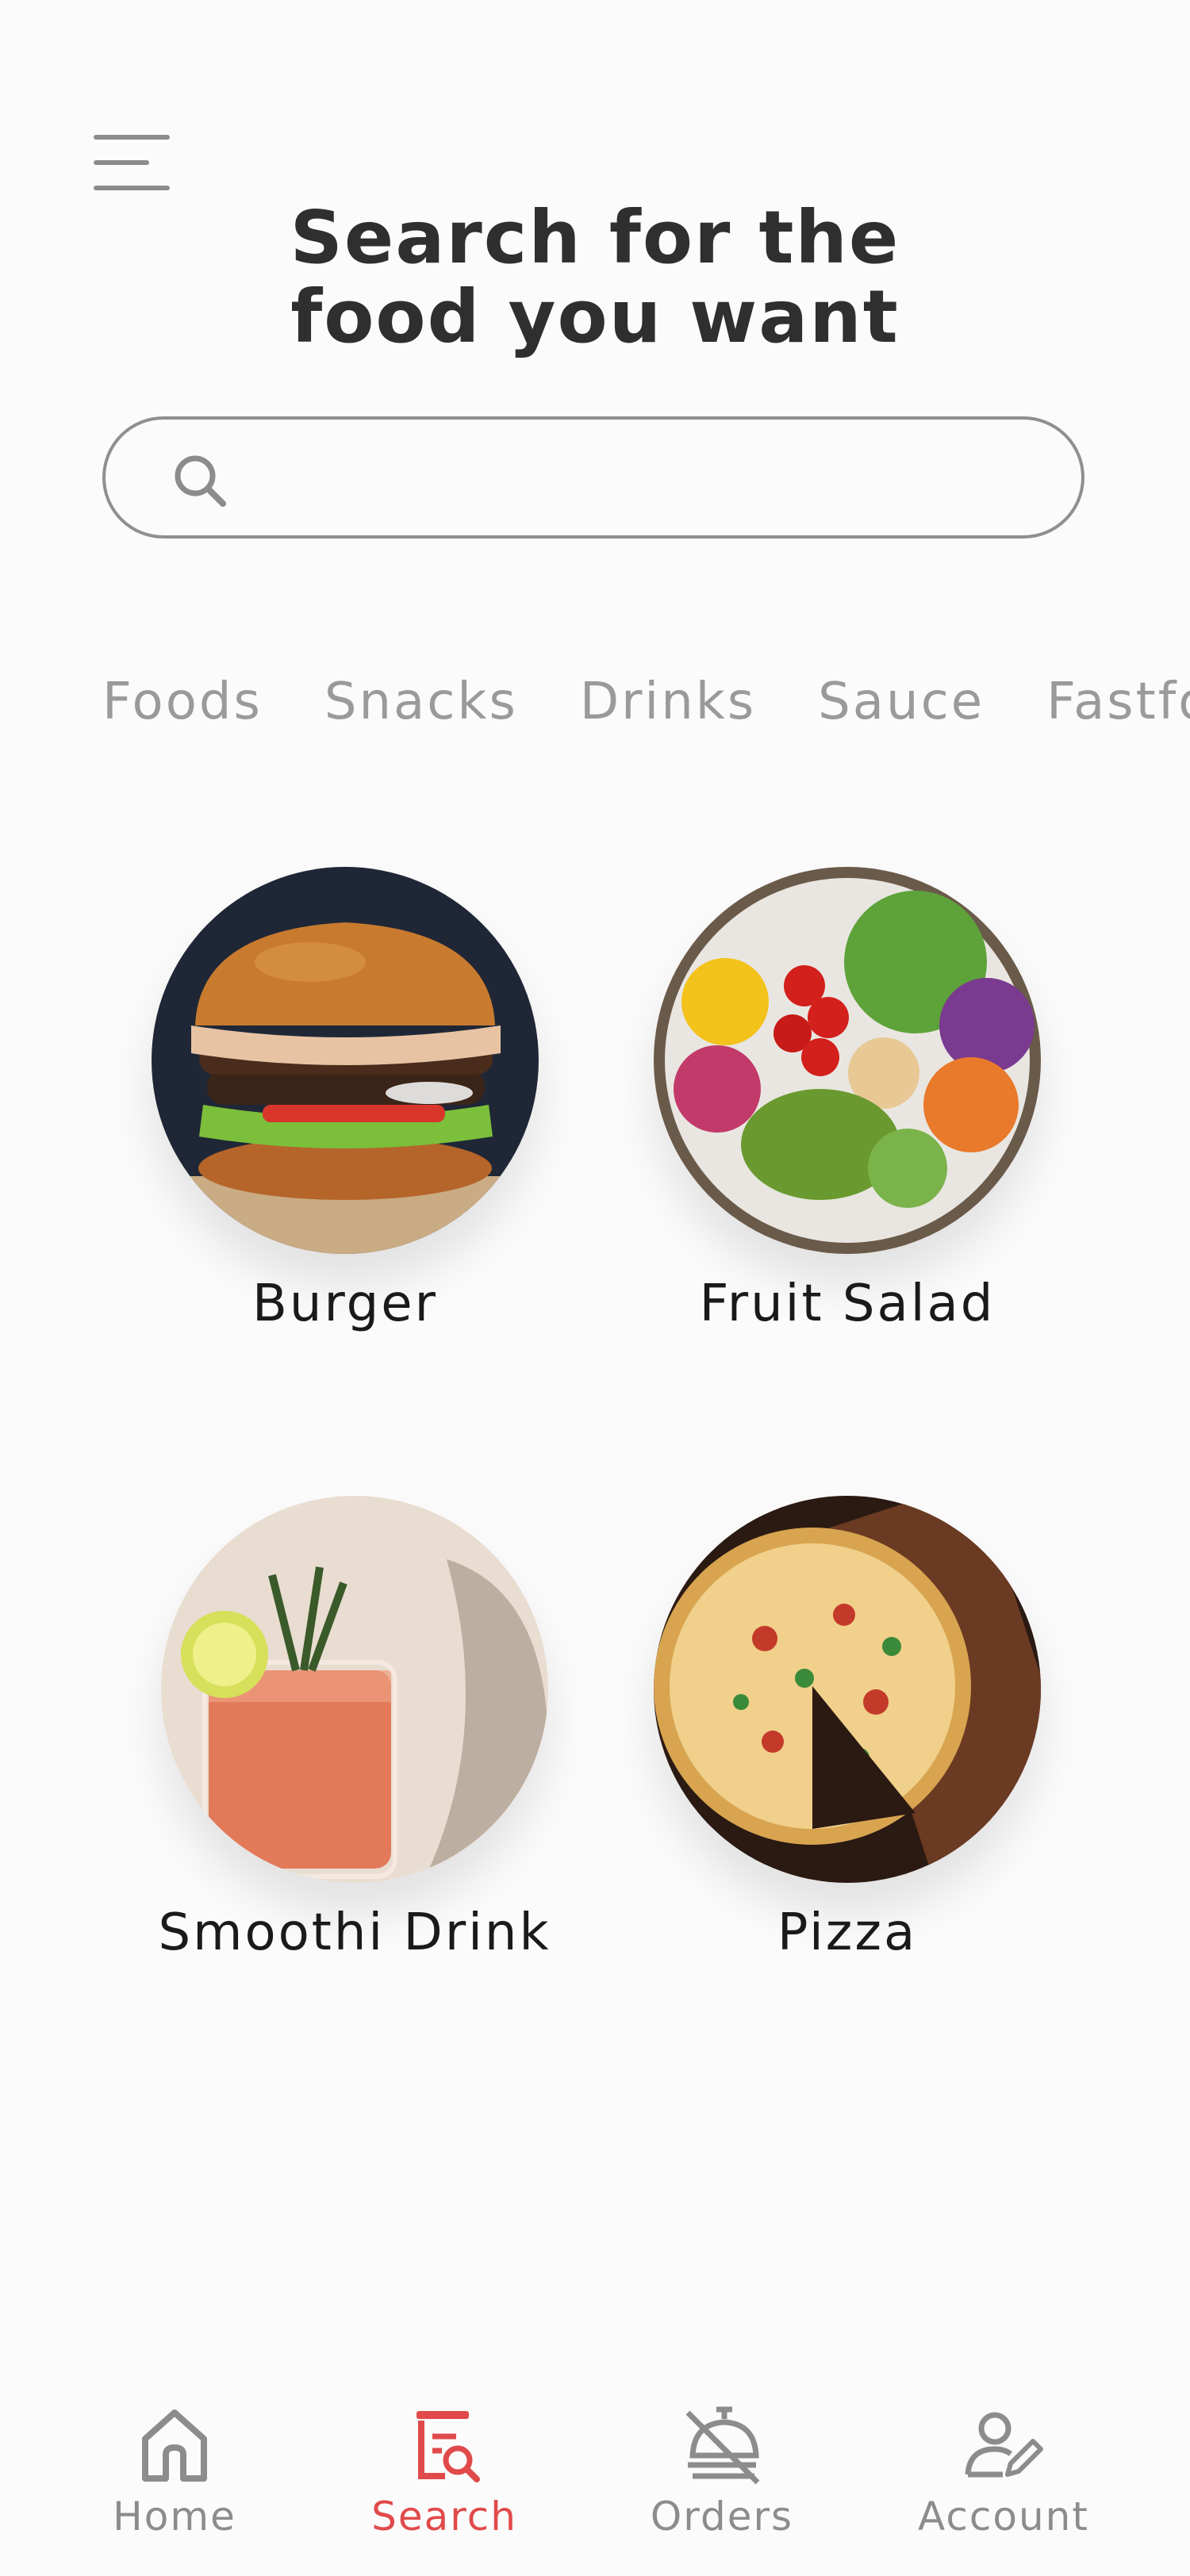 The height and width of the screenshot is (2576, 1190). Describe the element at coordinates (595, 317) in the screenshot. I see `title-line-2: food you want` at that location.